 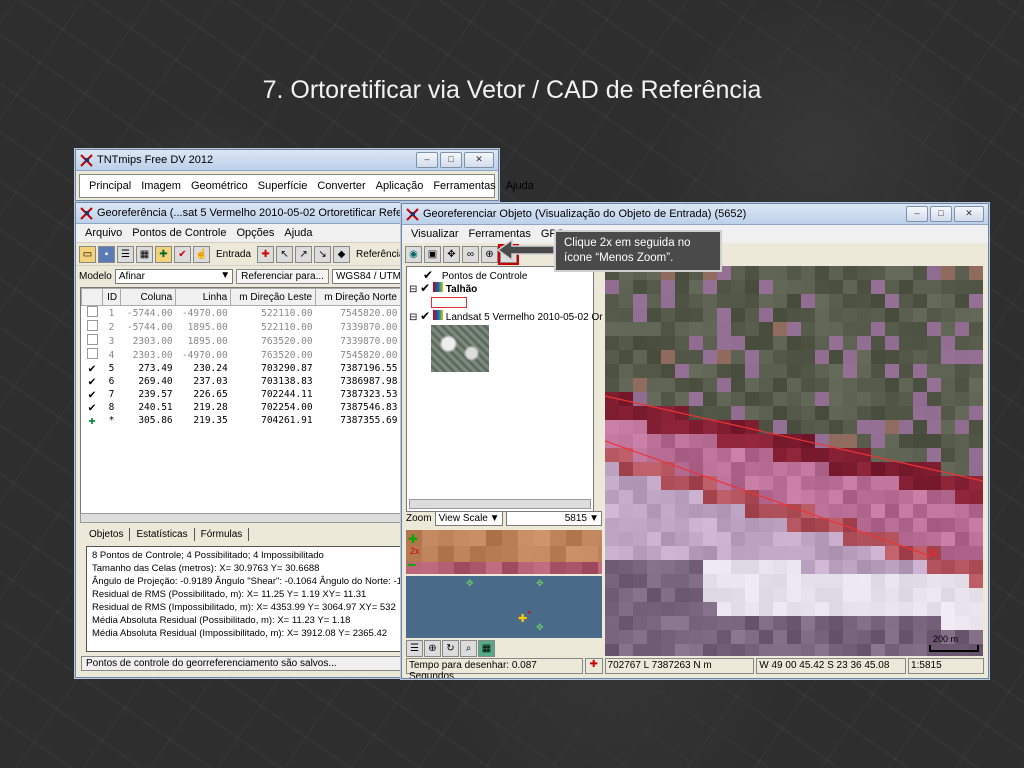 I want to click on tab-formulas: Fórmulas, so click(x=222, y=534).